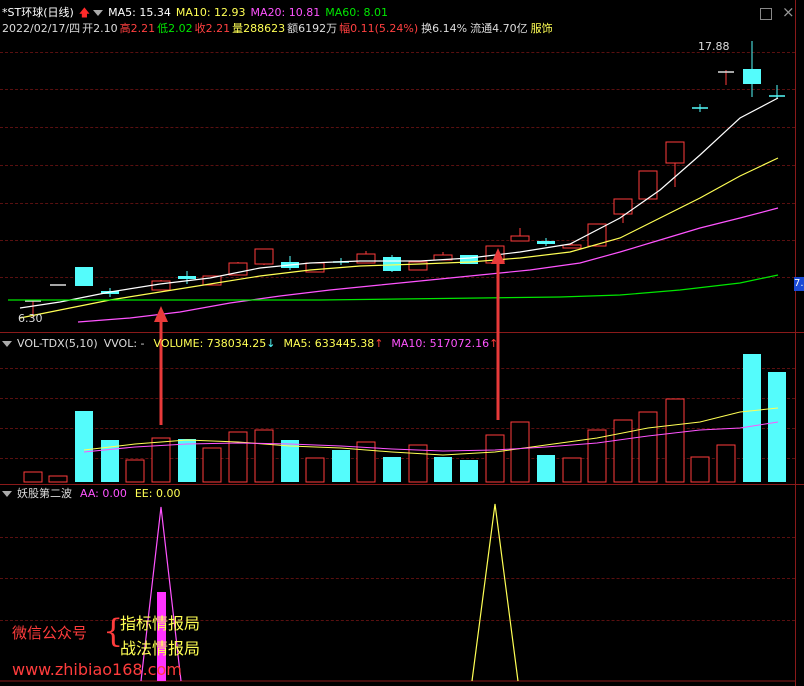  Describe the element at coordinates (259, 28) in the screenshot. I see `quote-volume: 量288623` at that location.